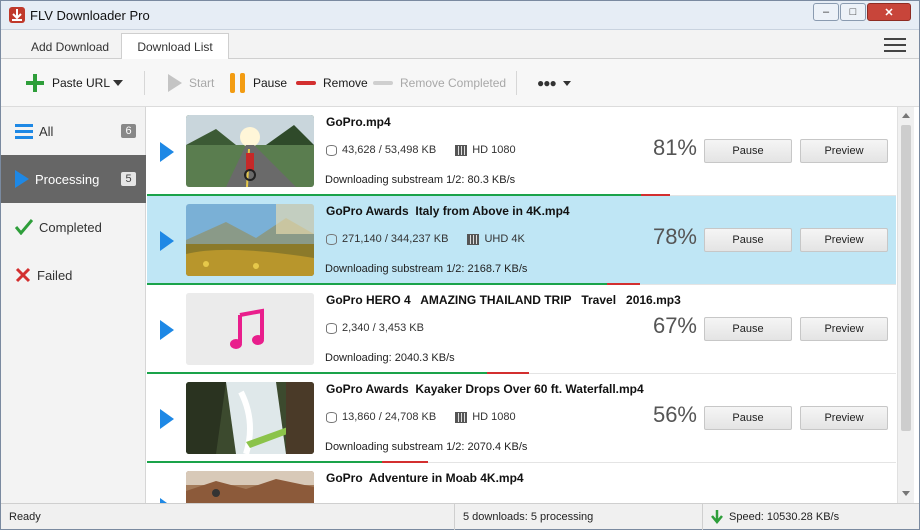 This screenshot has height=530, width=920. What do you see at coordinates (35, 83) in the screenshot?
I see `plus-icon` at bounding box center [35, 83].